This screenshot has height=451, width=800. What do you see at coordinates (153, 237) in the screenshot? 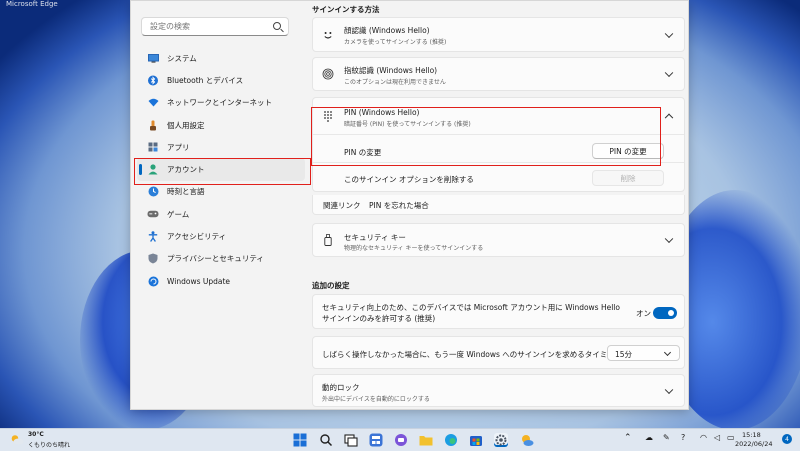
I see `accessibility-icon` at bounding box center [153, 237].